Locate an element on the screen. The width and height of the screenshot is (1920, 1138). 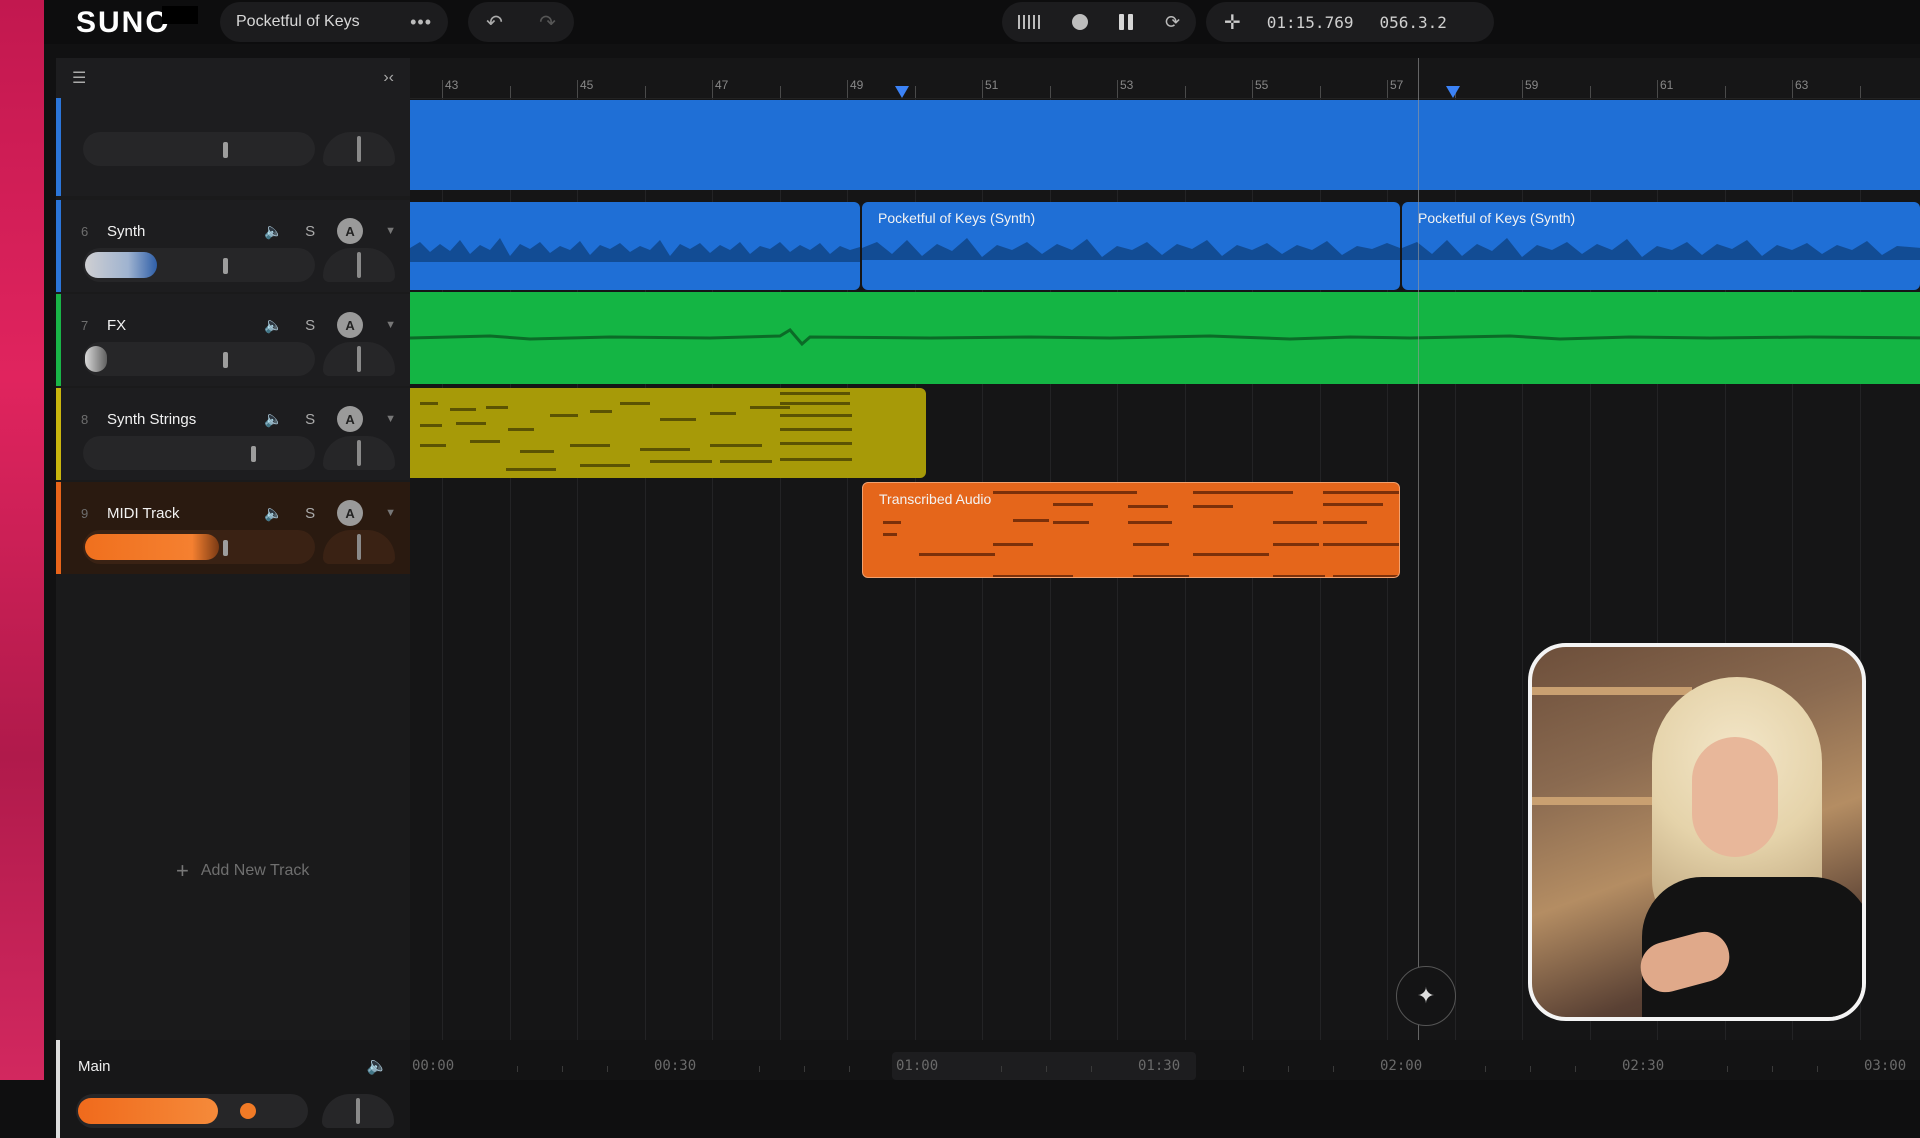
track-name: Synth Strings is located at coordinates (185, 419).